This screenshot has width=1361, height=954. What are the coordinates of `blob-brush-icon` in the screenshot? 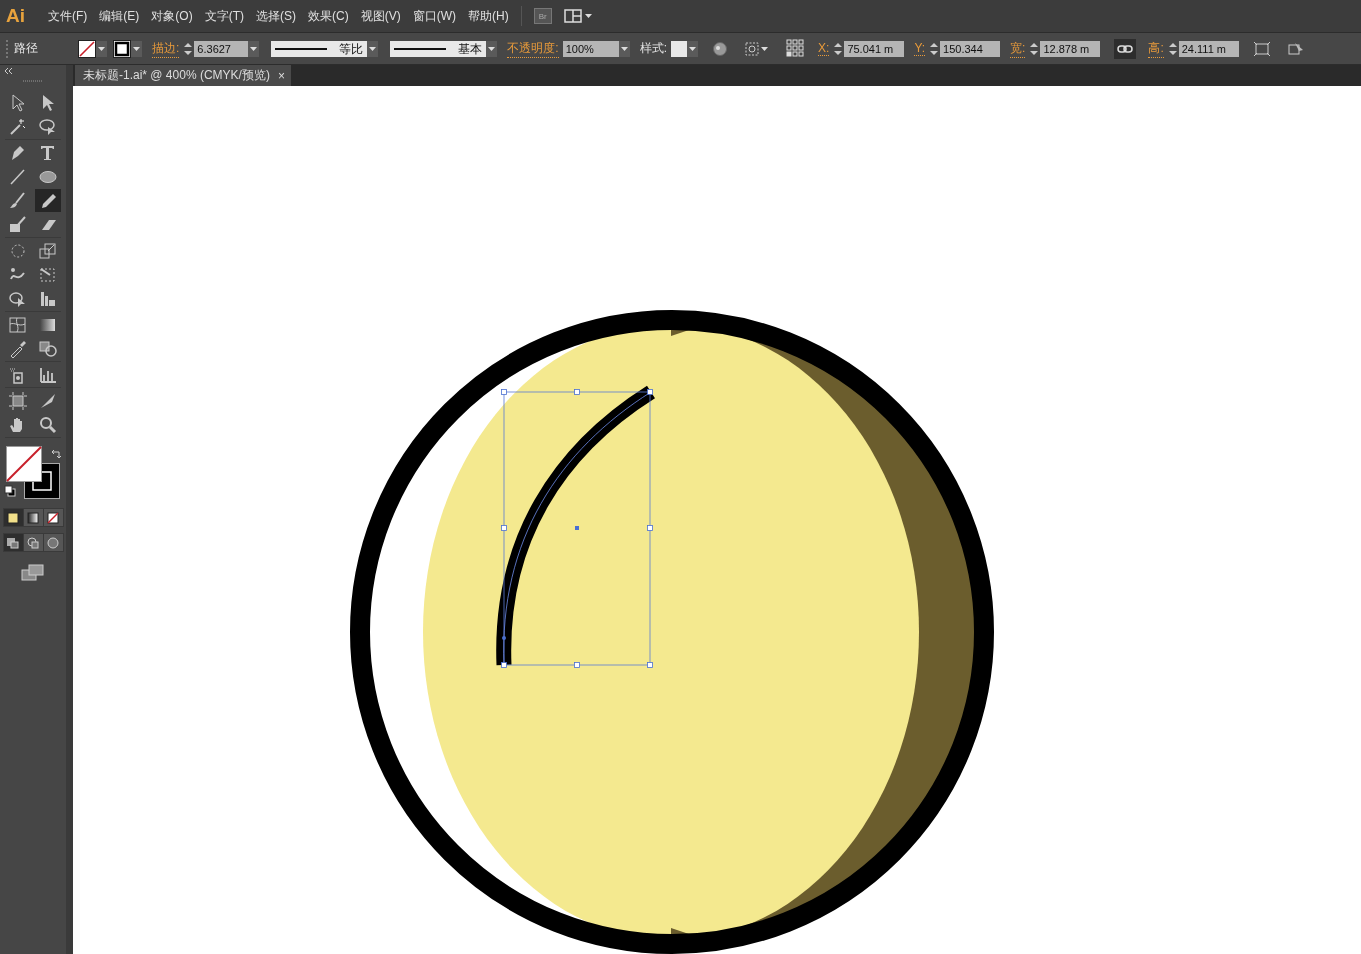 It's located at (18, 224).